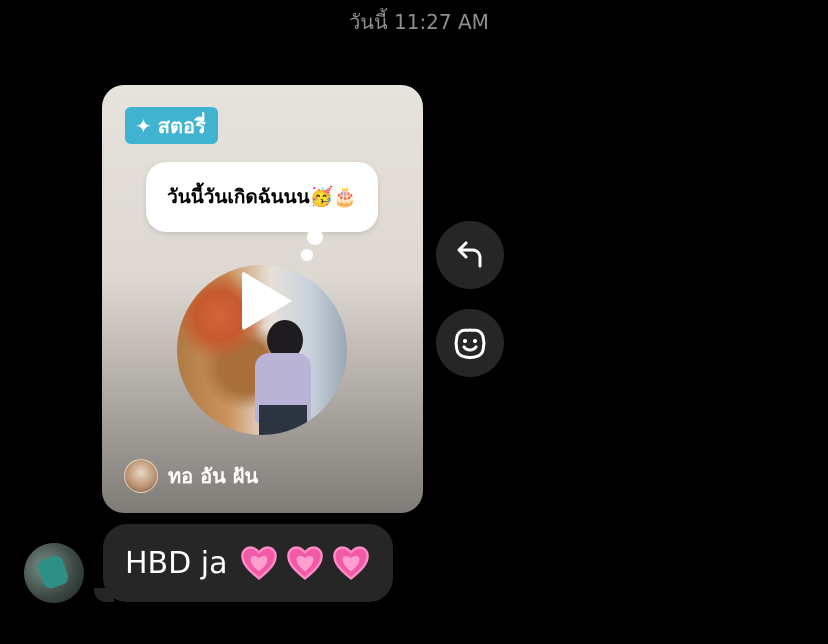  I want to click on message-bubble: HBD ja, so click(248, 563).